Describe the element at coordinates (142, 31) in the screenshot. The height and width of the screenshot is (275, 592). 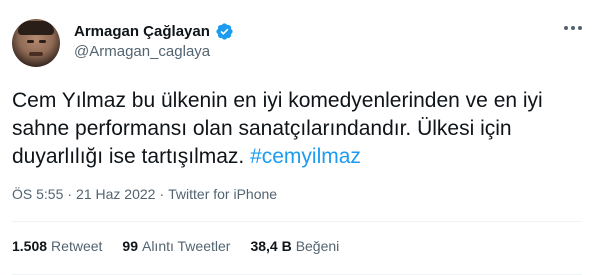
I see `display-name: Armagan Çağlayan` at that location.